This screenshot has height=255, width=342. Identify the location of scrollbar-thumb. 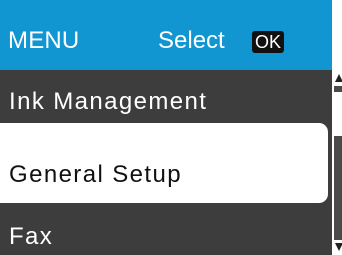
(338, 114).